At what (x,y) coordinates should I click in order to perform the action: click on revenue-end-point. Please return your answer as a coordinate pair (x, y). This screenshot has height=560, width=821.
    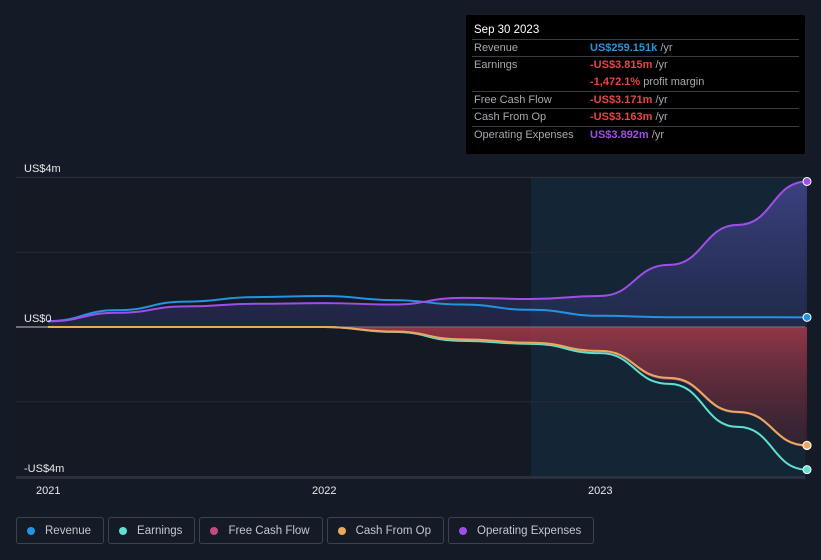
    Looking at the image, I should click on (807, 317).